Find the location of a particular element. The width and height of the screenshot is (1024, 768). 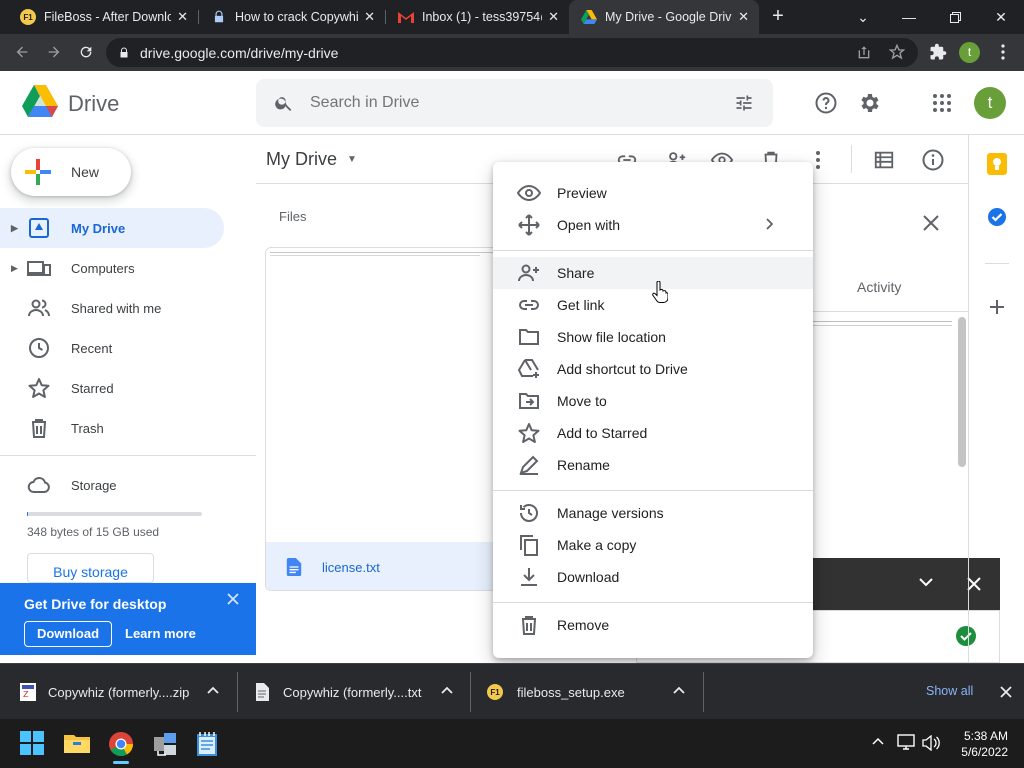

fileboss-favicon: F1 is located at coordinates (28, 17).